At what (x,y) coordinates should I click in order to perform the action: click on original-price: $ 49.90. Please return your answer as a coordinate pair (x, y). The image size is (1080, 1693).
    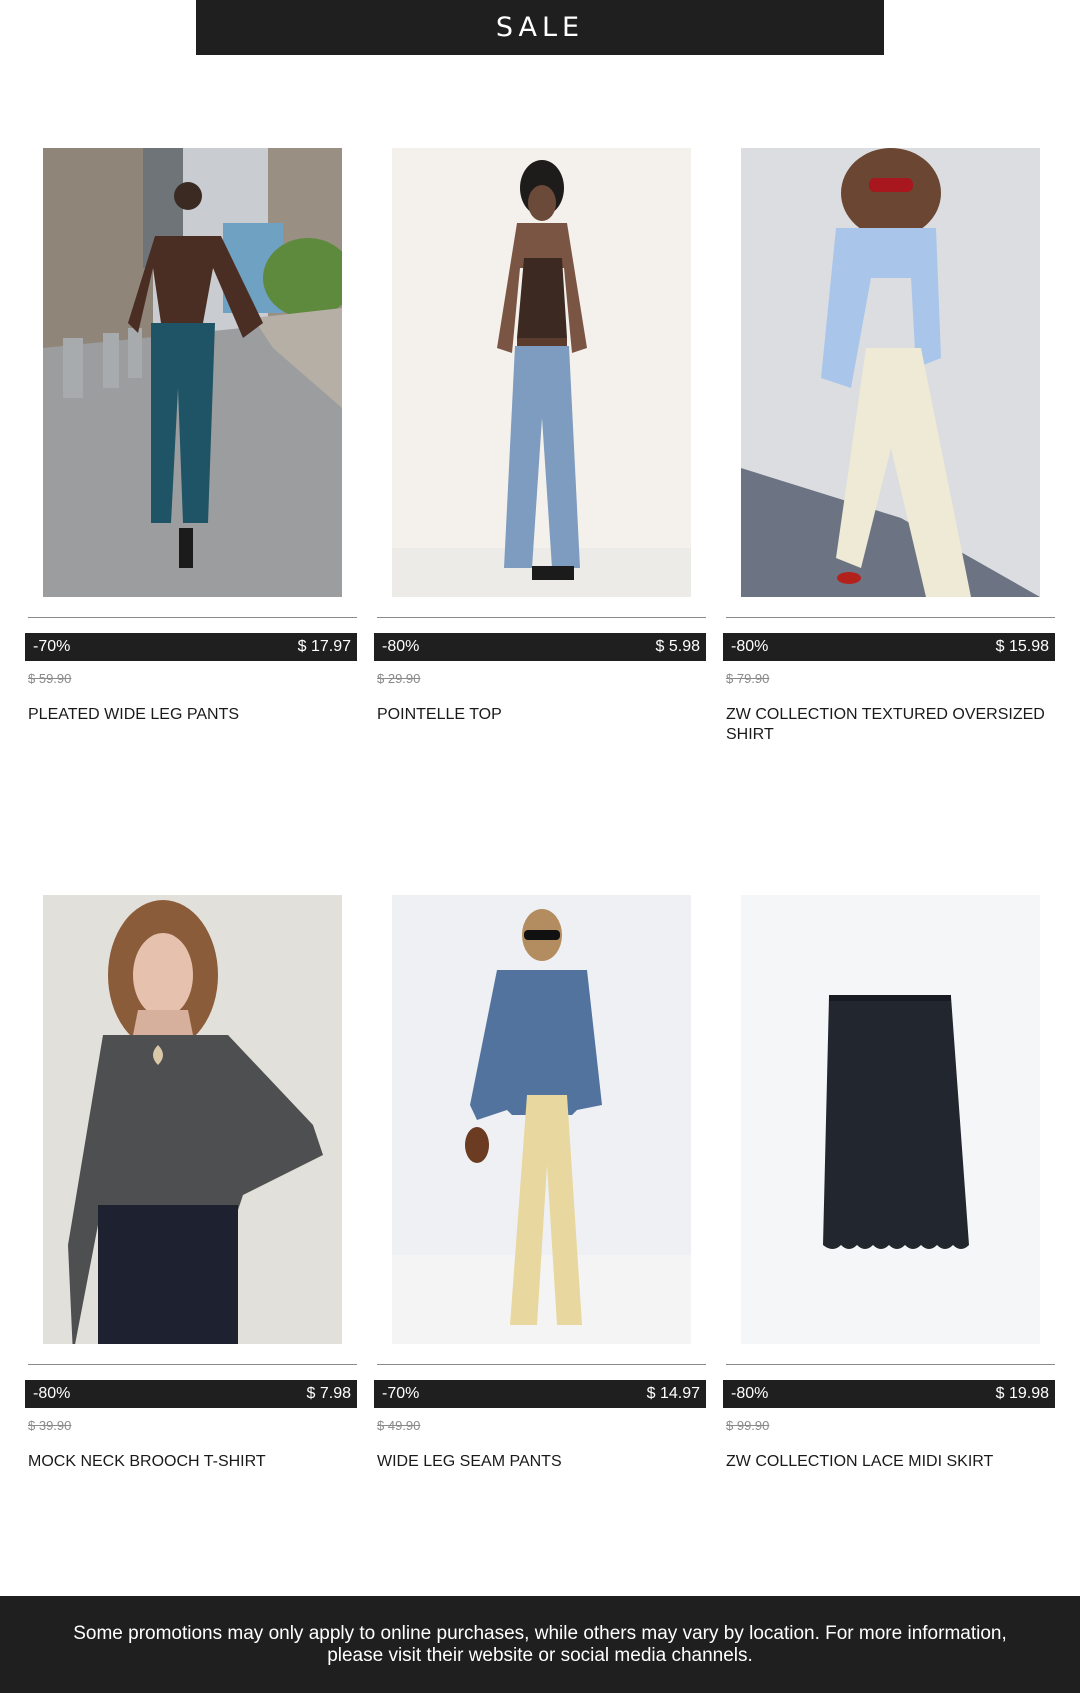
    Looking at the image, I should click on (399, 1425).